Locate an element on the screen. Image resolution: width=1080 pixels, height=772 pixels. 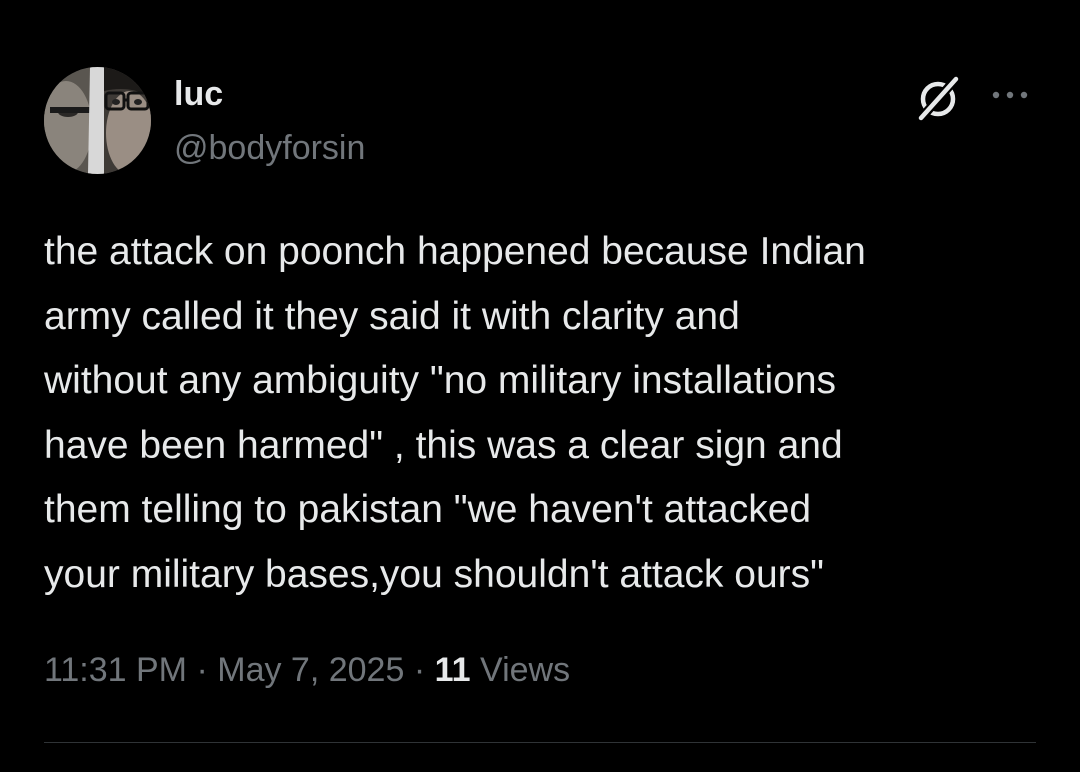
avatar is located at coordinates (97, 120).